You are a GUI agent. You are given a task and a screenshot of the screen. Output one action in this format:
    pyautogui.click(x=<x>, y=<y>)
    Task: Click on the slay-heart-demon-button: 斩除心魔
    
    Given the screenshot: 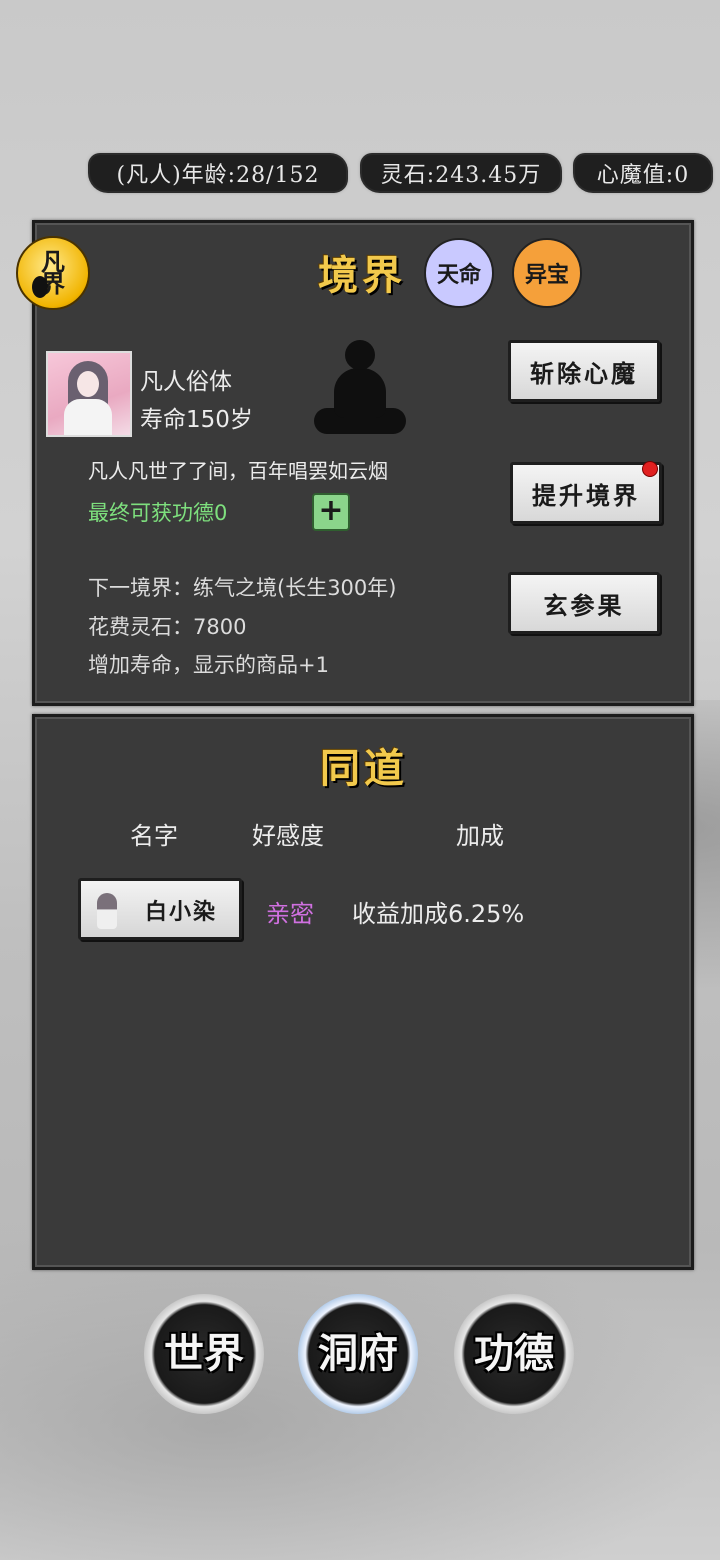 What is the action you would take?
    pyautogui.click(x=584, y=371)
    